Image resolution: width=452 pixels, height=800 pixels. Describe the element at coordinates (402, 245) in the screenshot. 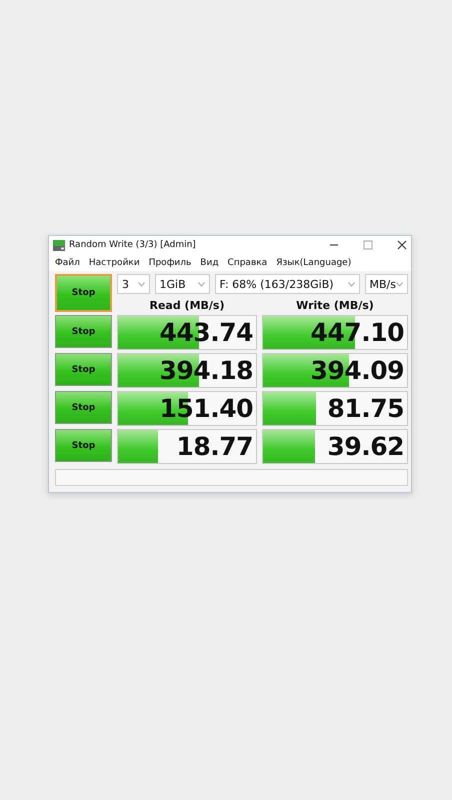

I see `close-icon` at that location.